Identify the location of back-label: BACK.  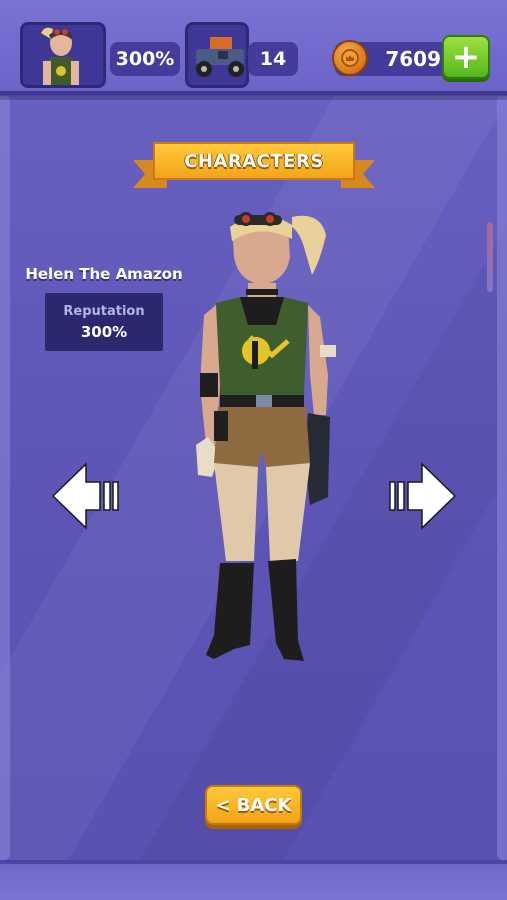
(264, 805).